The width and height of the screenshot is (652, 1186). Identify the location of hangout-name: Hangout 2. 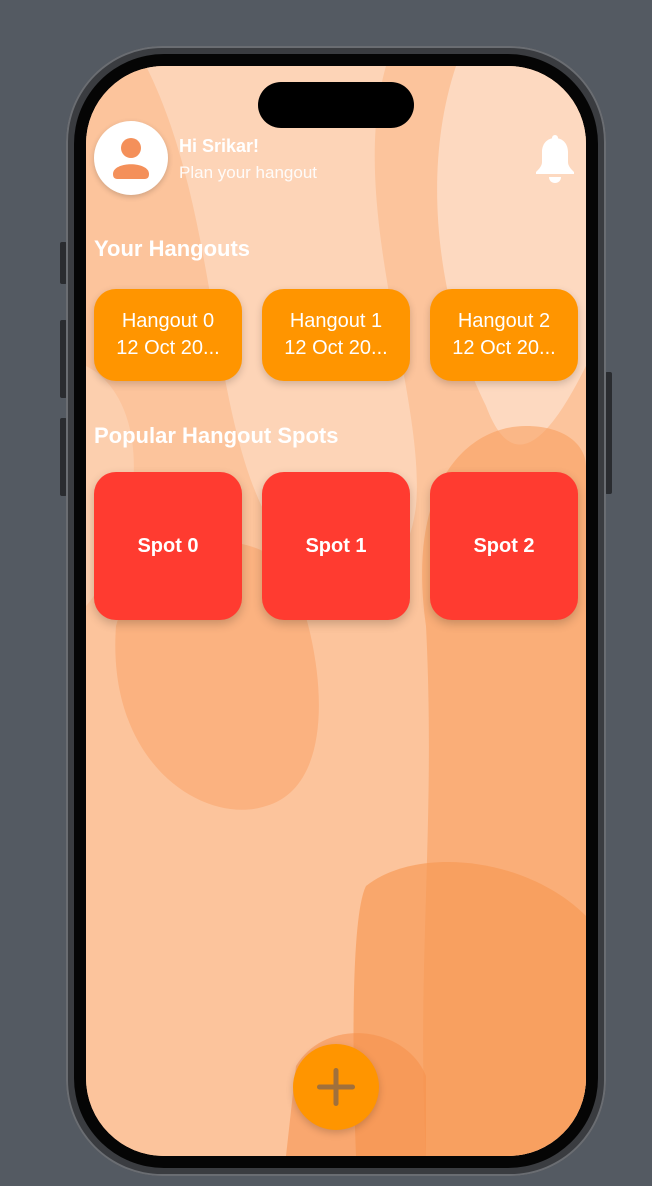
(504, 321).